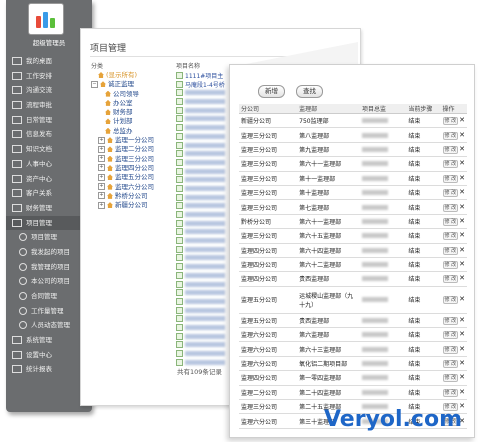 The image size is (480, 442). I want to click on tree-node: + 监理二分公司, so click(133, 149).